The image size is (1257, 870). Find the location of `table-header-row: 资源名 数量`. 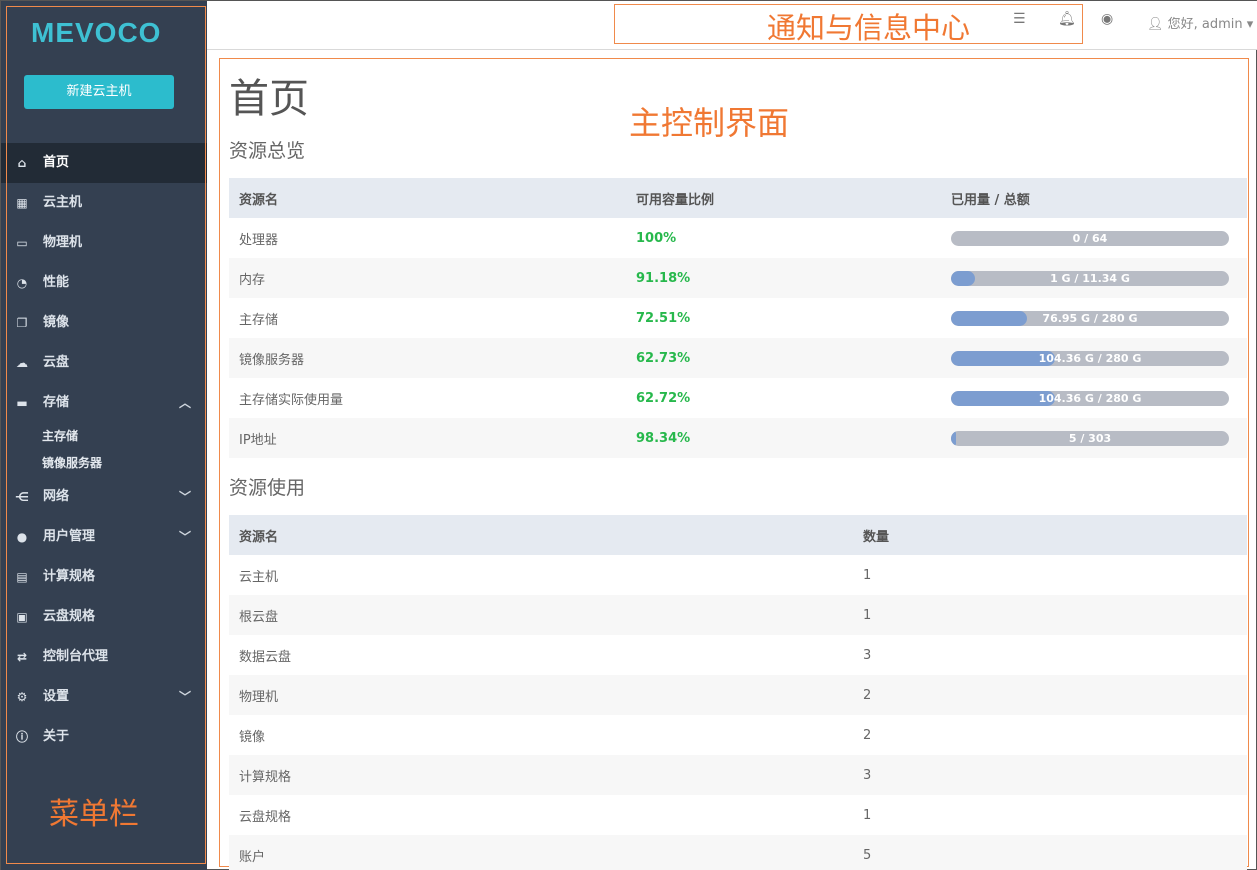

table-header-row: 资源名 数量 is located at coordinates (738, 535).